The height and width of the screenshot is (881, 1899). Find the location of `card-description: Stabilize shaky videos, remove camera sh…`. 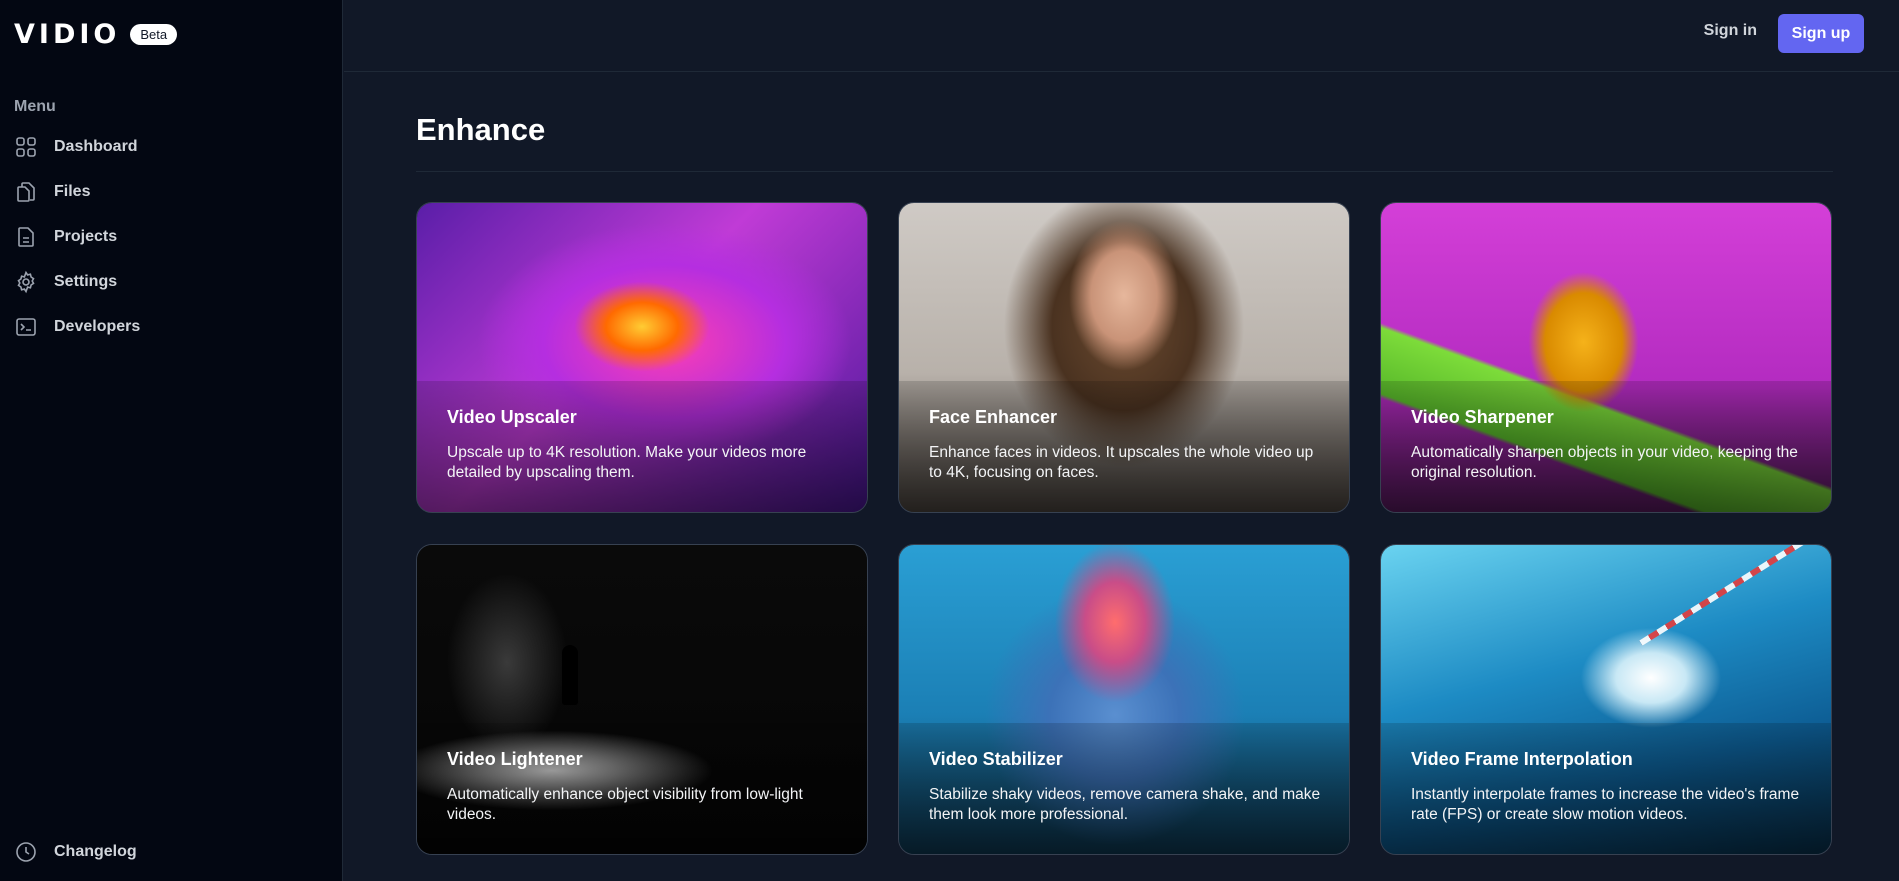

card-description: Stabilize shaky videos, remove camera sh… is located at coordinates (1125, 804).